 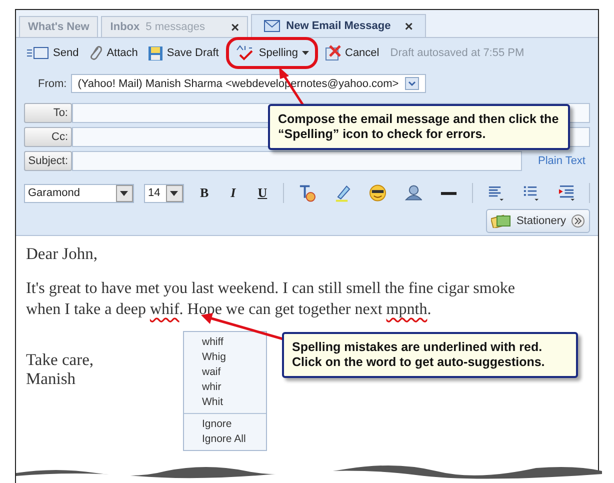 I want to click on from-label: From:, so click(x=52, y=84).